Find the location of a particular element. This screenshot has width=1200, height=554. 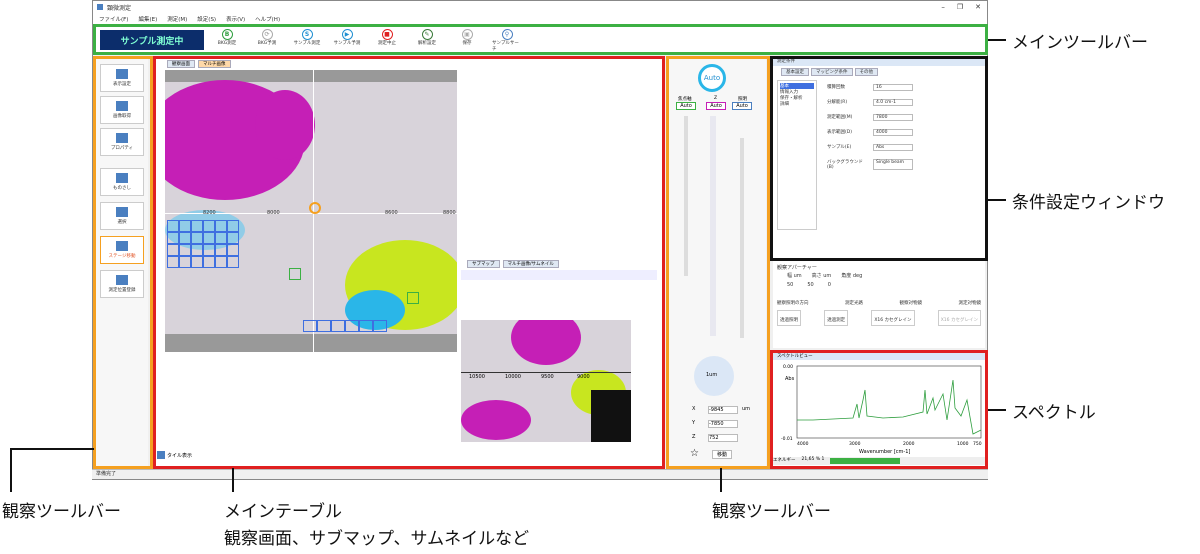

aperture-header: 角度 deg is located at coordinates (852, 276).